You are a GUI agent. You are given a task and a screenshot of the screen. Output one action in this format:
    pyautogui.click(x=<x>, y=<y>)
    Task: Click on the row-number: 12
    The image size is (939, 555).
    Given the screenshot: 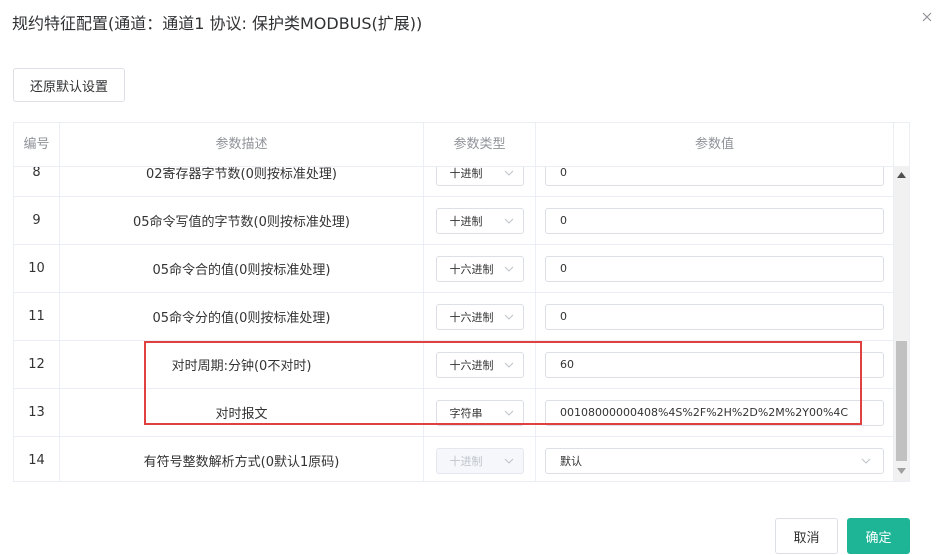 What is the action you would take?
    pyautogui.click(x=37, y=364)
    